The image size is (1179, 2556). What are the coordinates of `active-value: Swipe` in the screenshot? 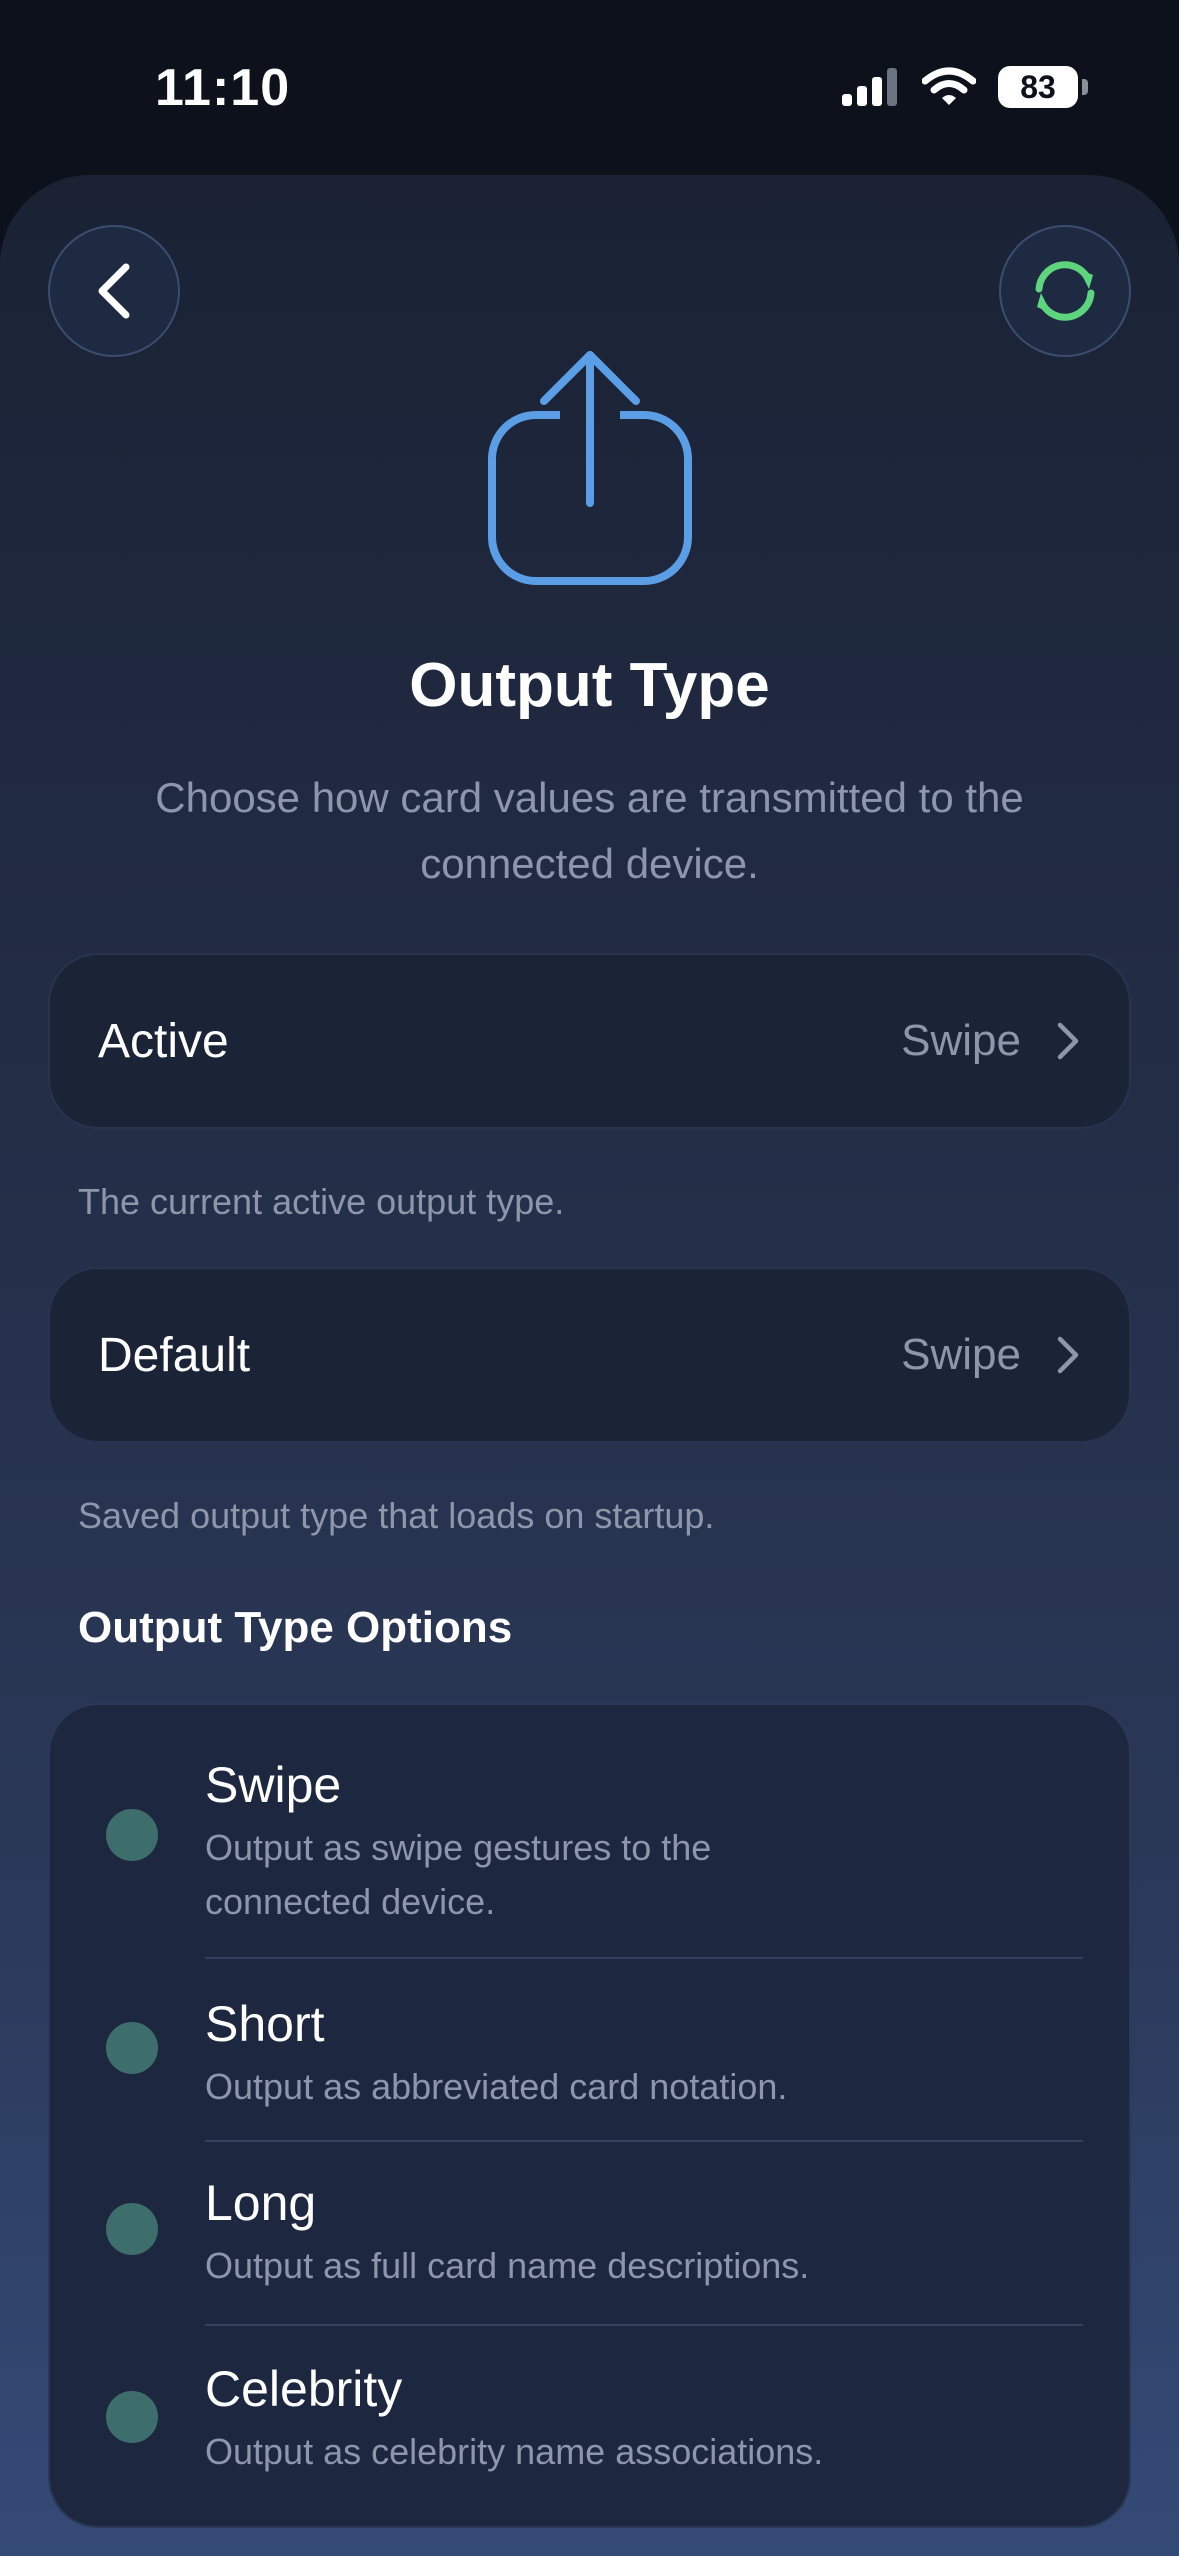 It's located at (961, 1040).